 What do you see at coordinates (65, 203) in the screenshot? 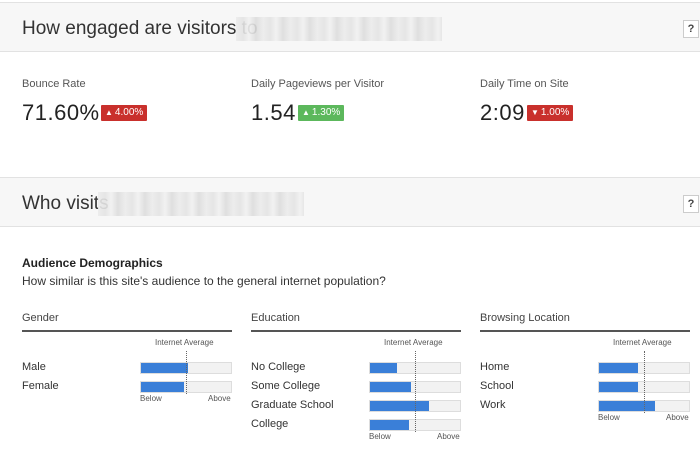
I see `visits-title: Who visits` at bounding box center [65, 203].